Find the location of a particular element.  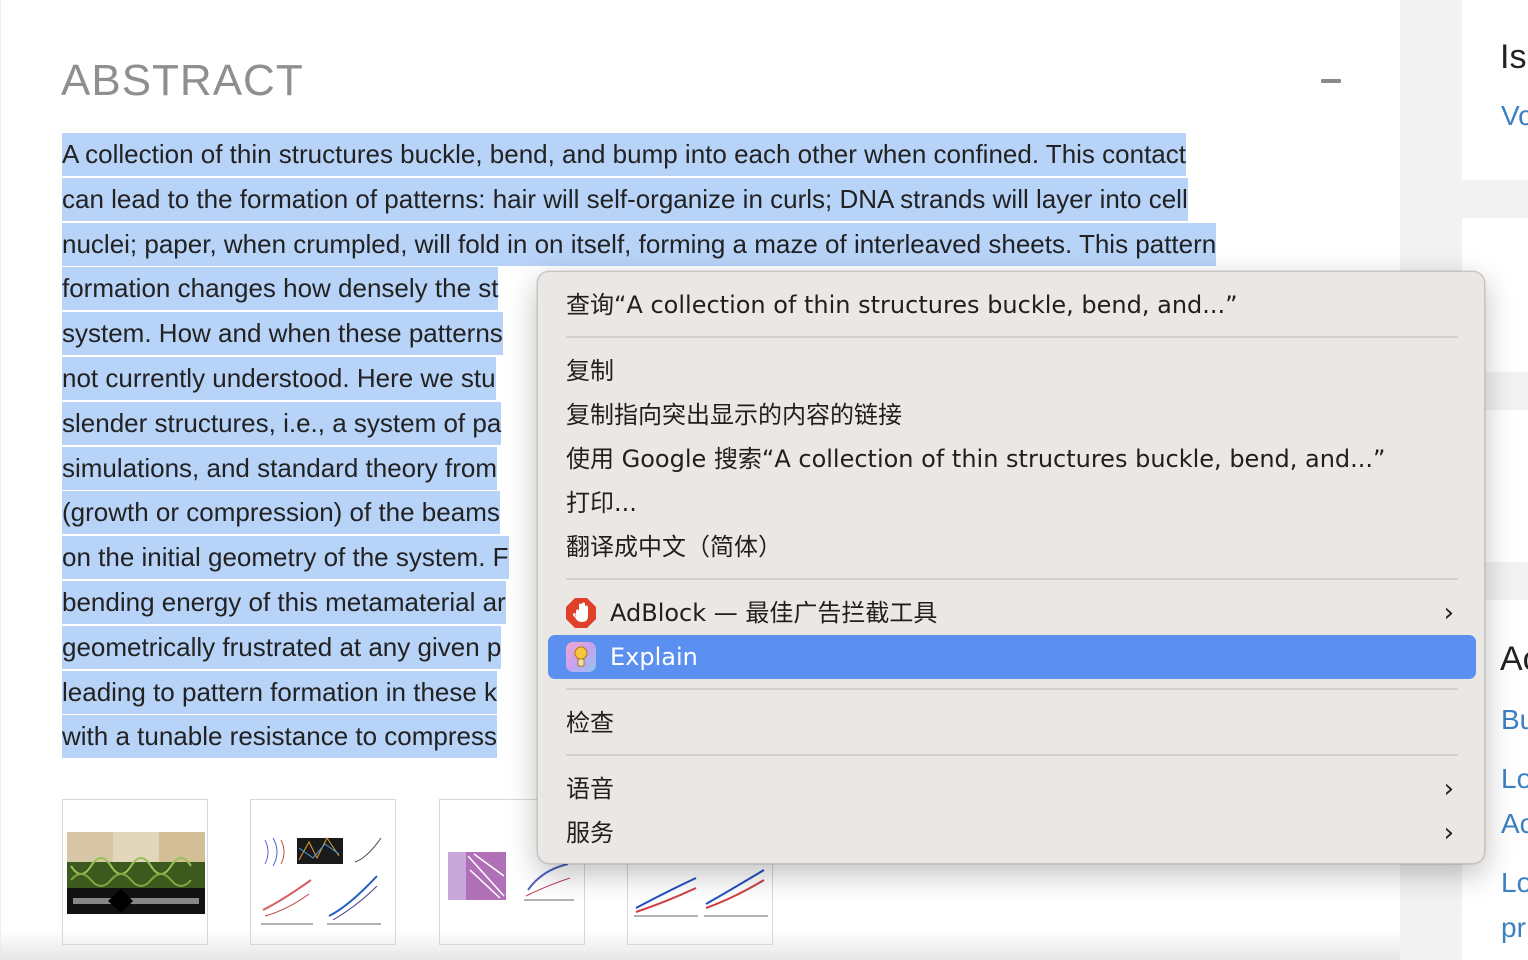

abstract-line: formation changes how densely the st is located at coordinates (280, 289).